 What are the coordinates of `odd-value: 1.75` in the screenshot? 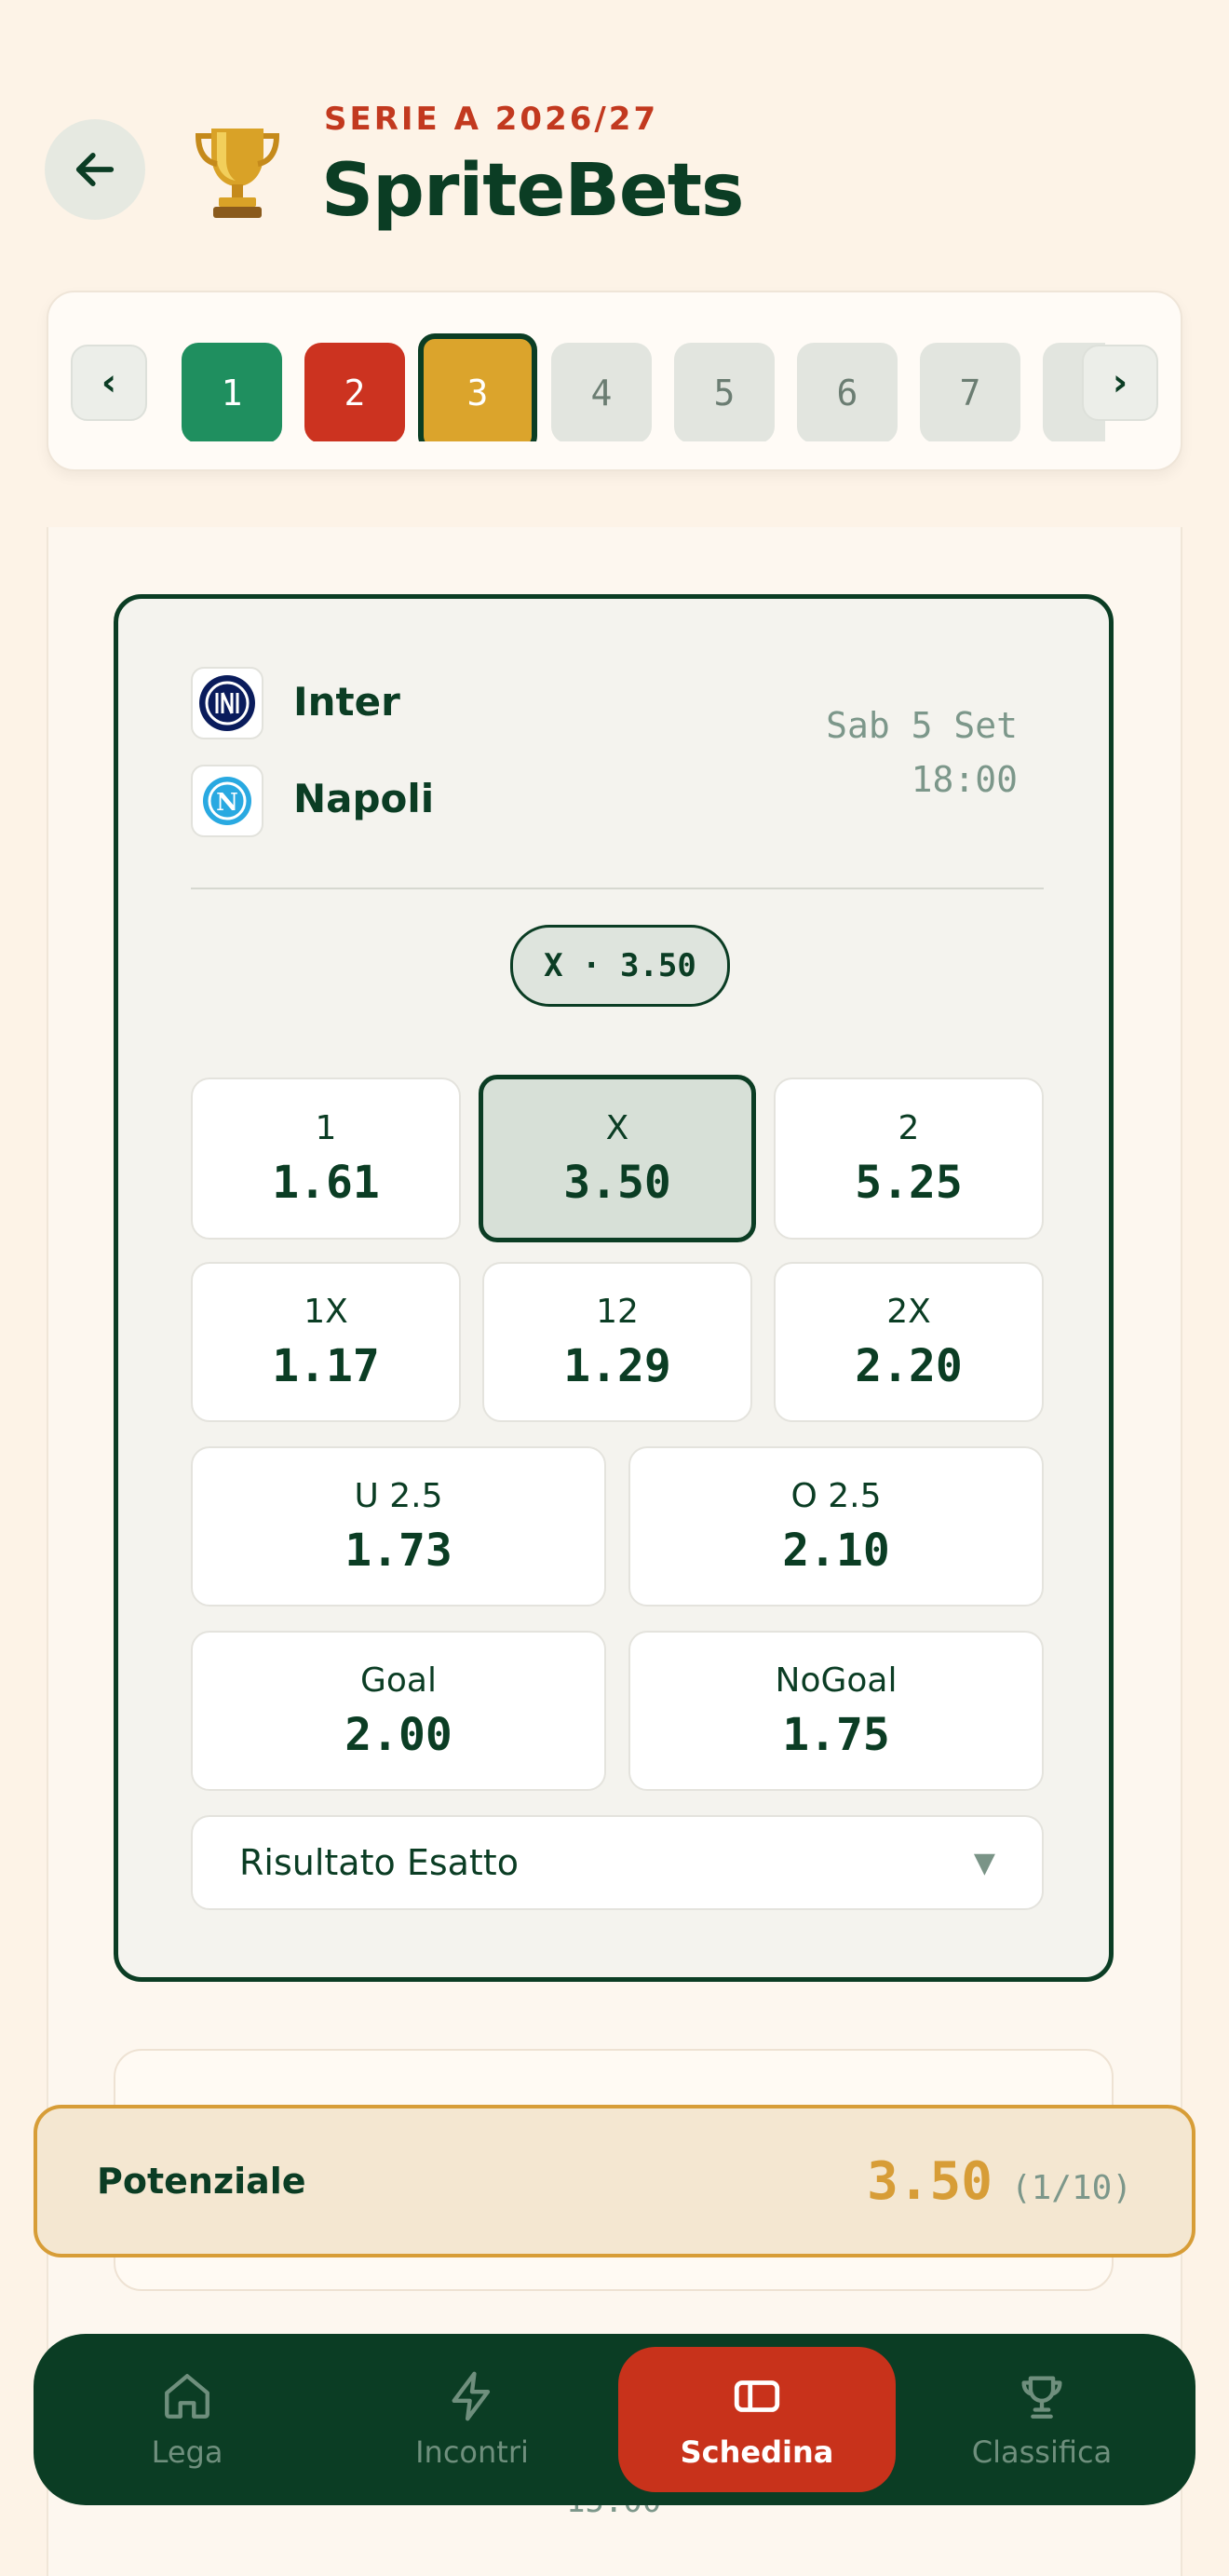 It's located at (836, 1734).